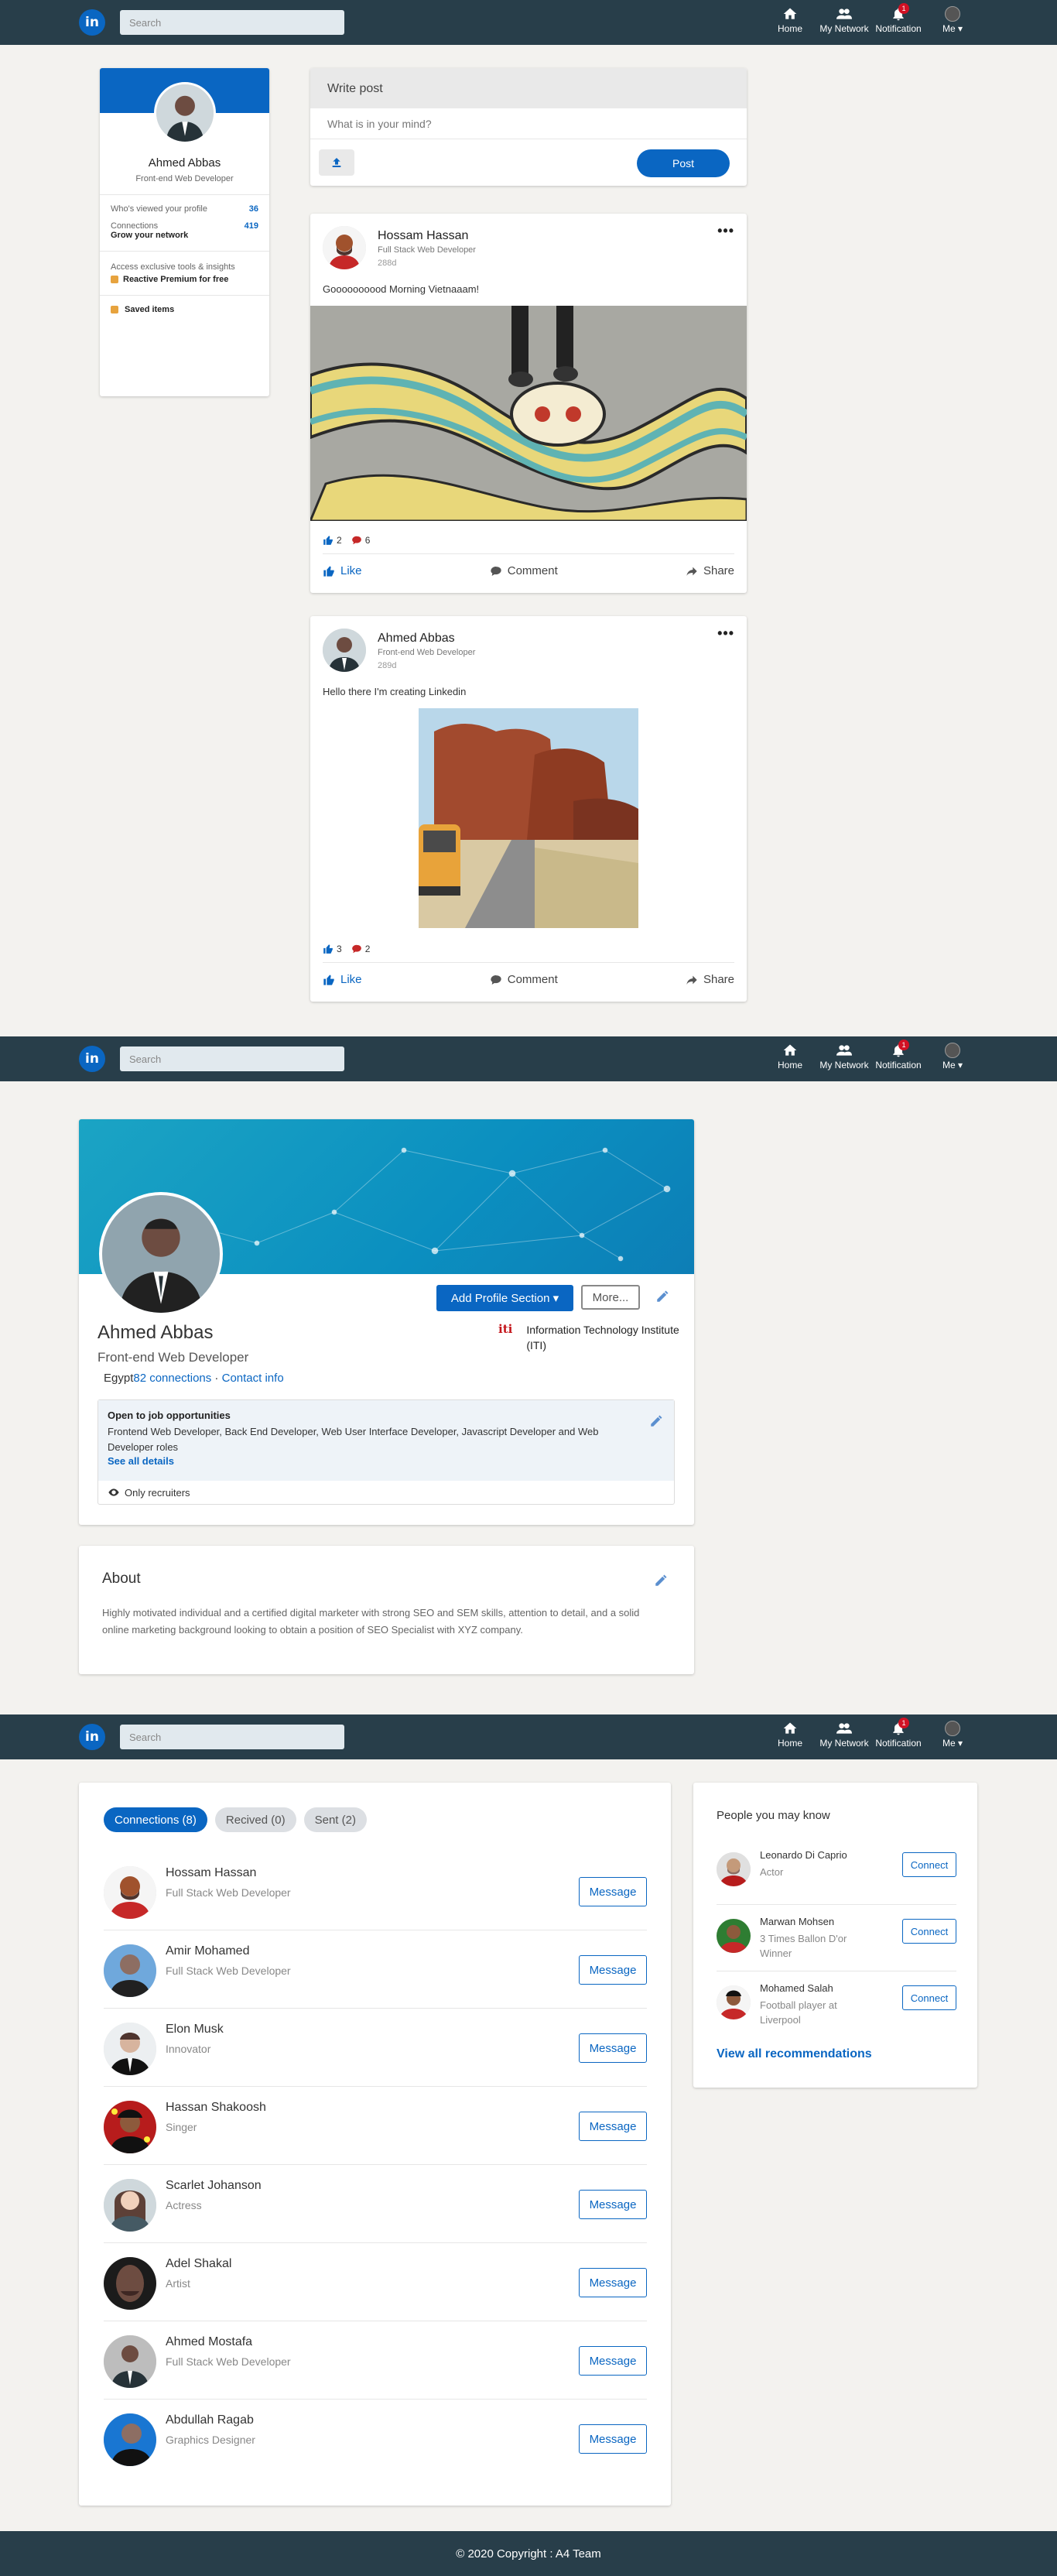  Describe the element at coordinates (216, 2108) in the screenshot. I see `connection-name: Hassan Shakoosh` at that location.